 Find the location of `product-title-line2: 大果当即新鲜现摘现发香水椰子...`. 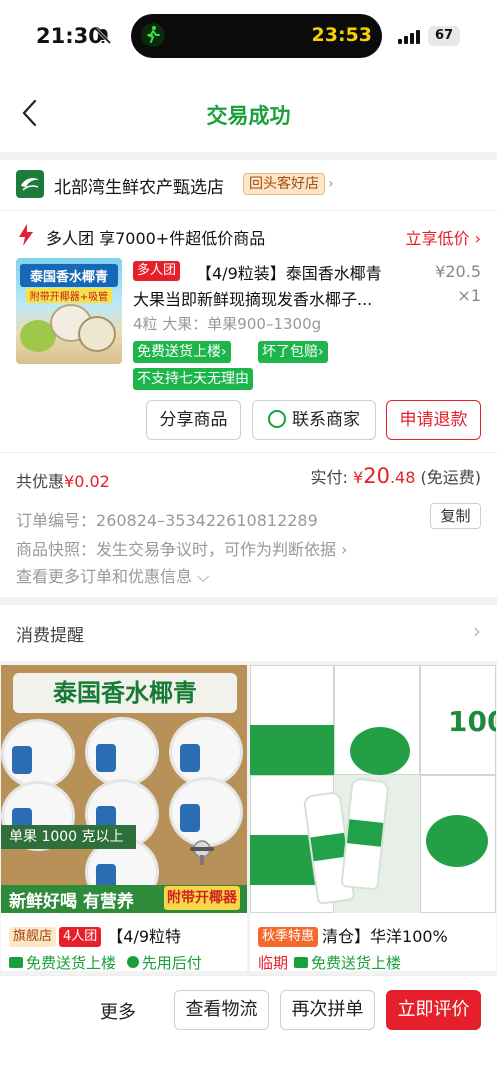

product-title-line2: 大果当即新鲜现摘现发香水椰子... is located at coordinates (281, 298).